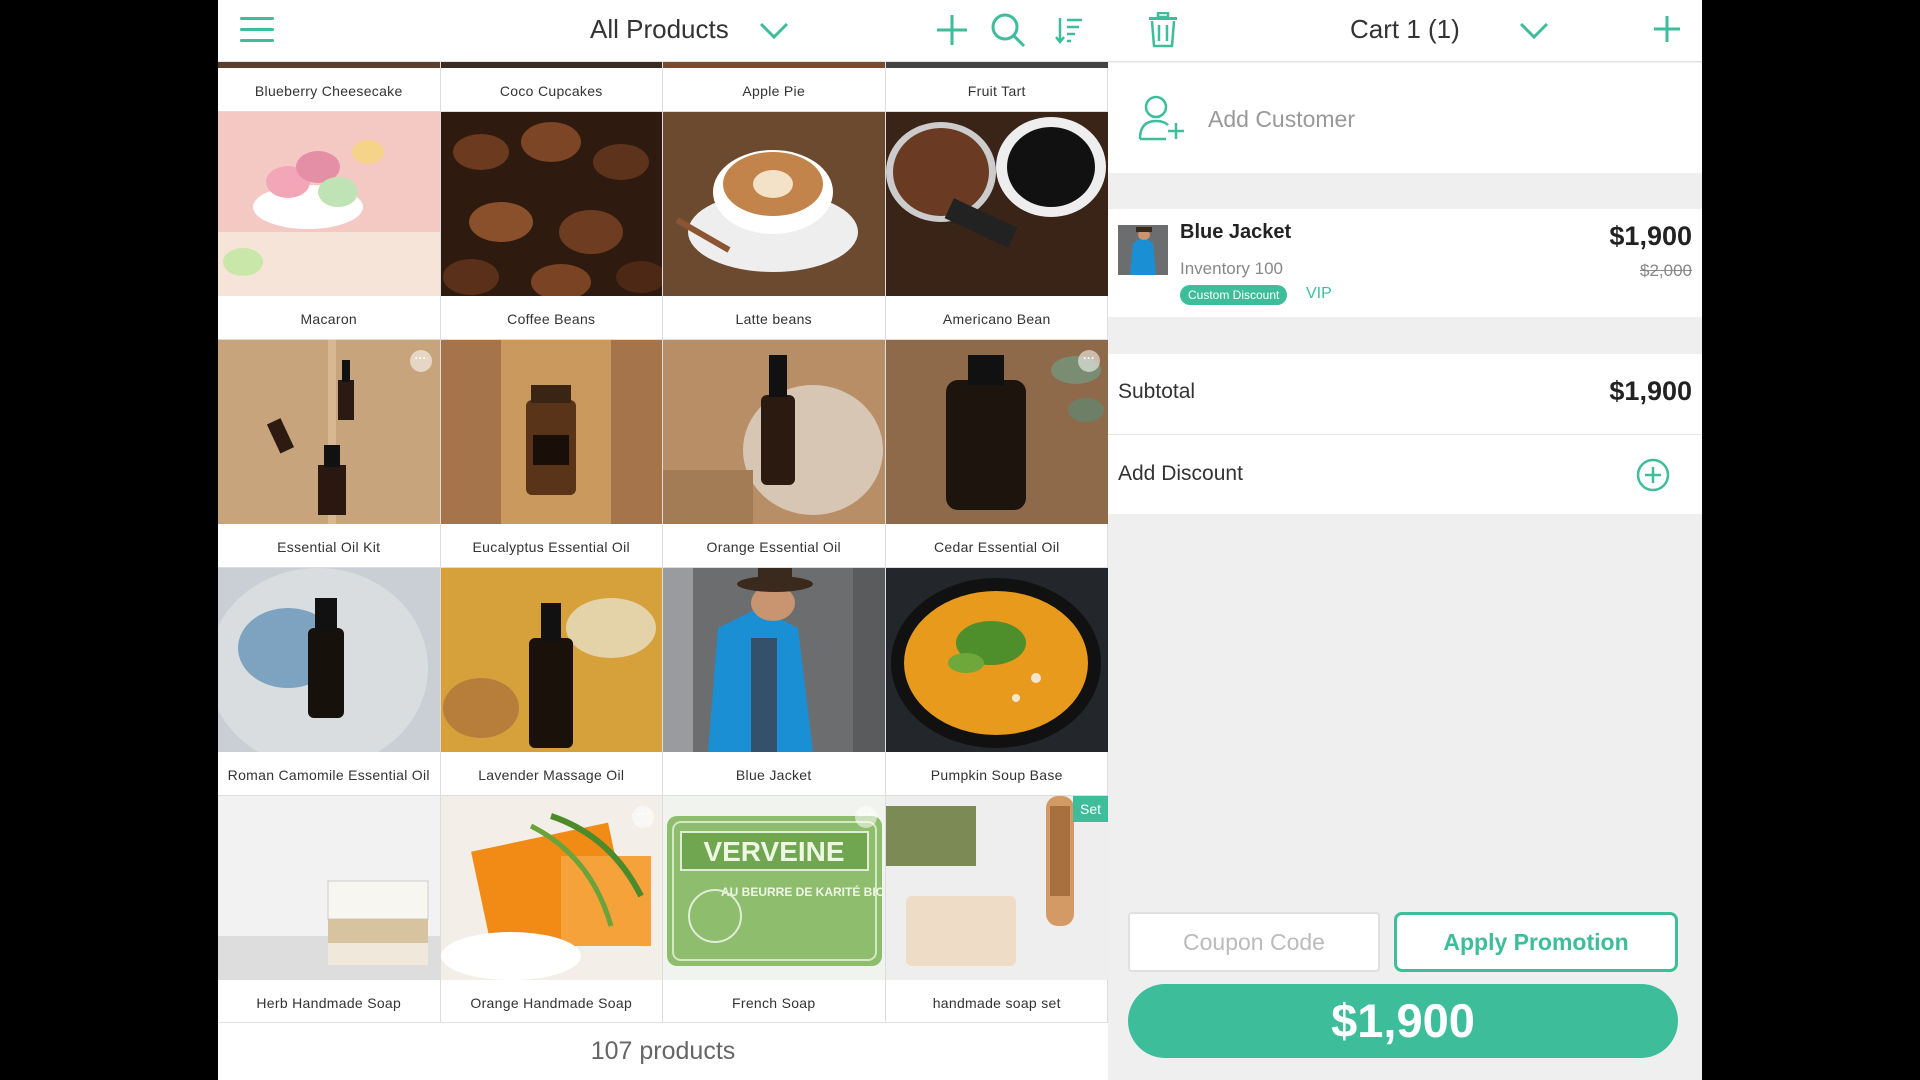 This screenshot has height=1080, width=1920. What do you see at coordinates (996, 319) in the screenshot?
I see `product-name: Americano Bean` at bounding box center [996, 319].